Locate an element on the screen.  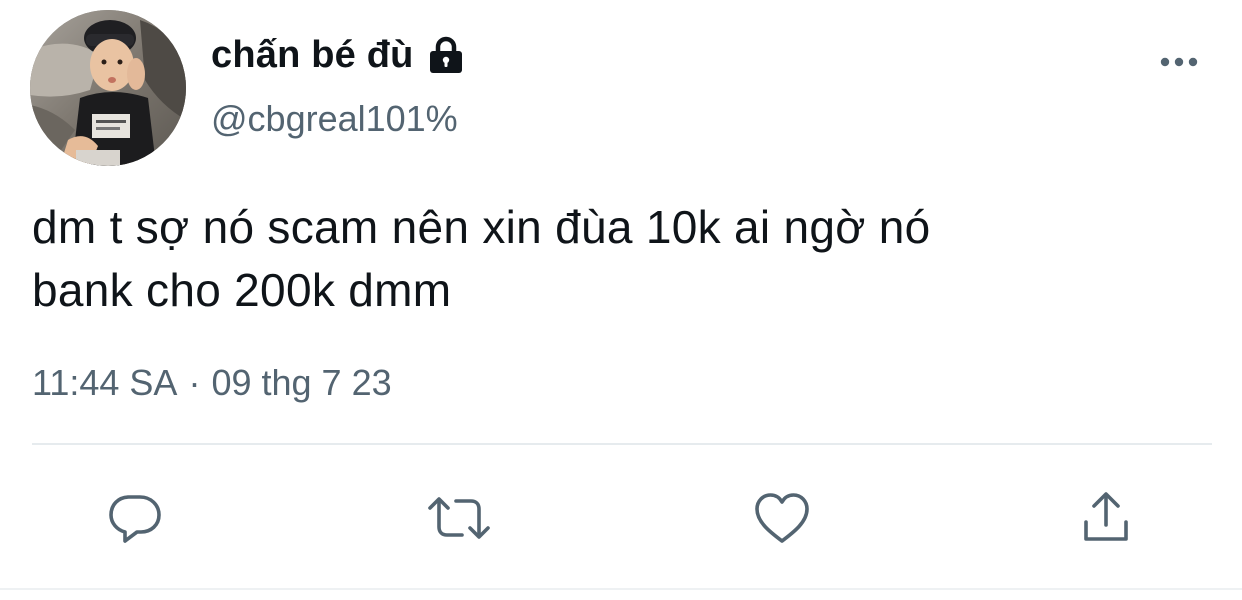
avatar is located at coordinates (108, 88).